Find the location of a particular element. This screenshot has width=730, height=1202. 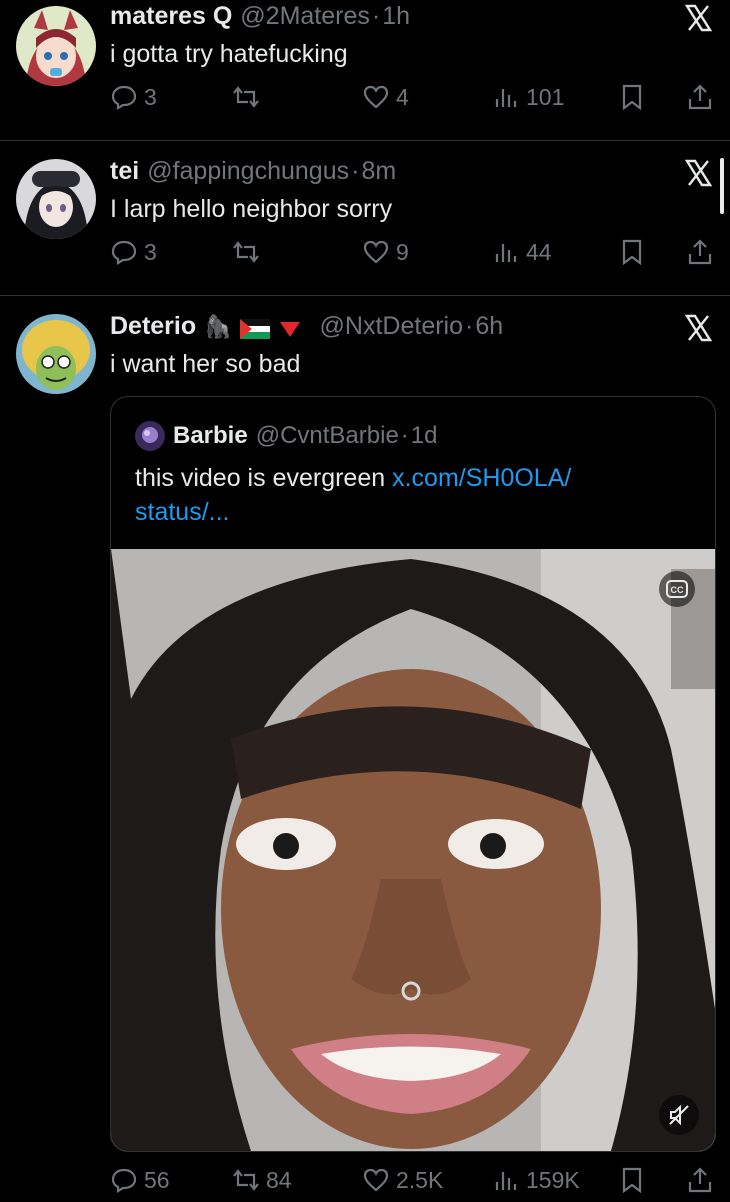

tweet-text: i gotta try hatefucking is located at coordinates (229, 54).